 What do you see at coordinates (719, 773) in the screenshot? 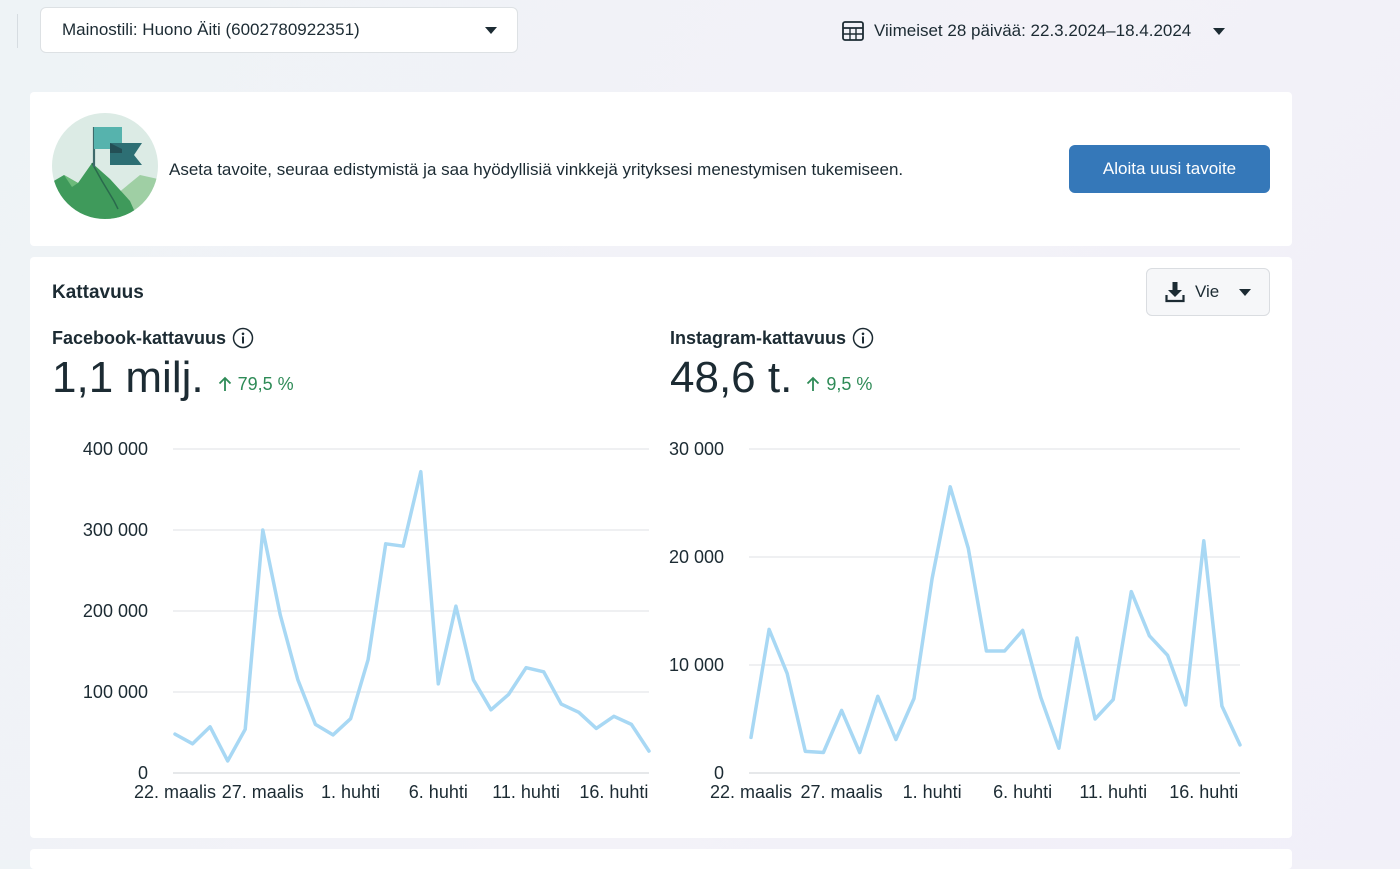
I see `instagram-chart-y-tick-label: 0` at bounding box center [719, 773].